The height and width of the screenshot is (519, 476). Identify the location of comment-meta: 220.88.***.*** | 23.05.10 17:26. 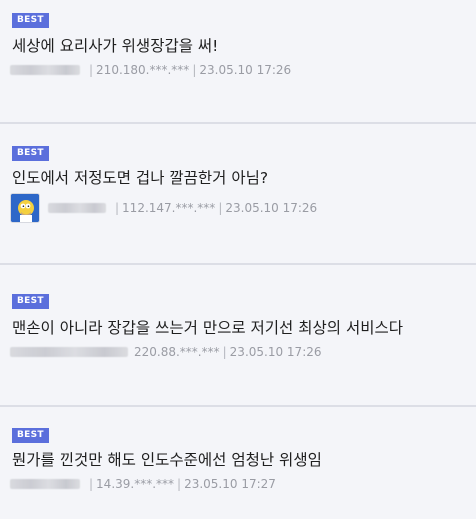
(166, 352).